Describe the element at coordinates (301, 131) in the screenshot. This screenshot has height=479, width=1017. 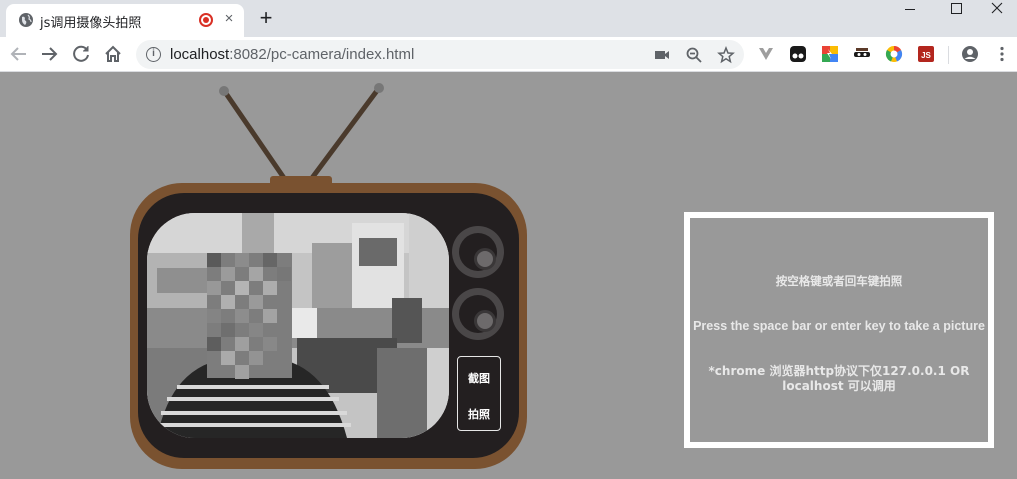
I see `tv-antenna` at that location.